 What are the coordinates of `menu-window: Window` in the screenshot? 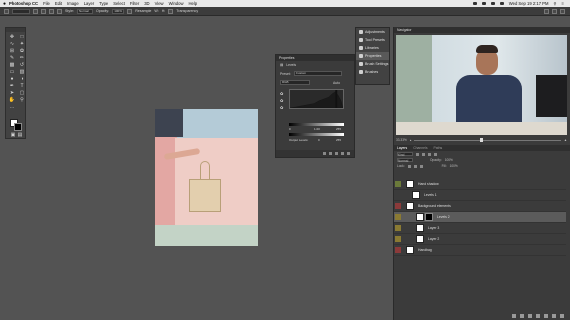 It's located at (176, 3).